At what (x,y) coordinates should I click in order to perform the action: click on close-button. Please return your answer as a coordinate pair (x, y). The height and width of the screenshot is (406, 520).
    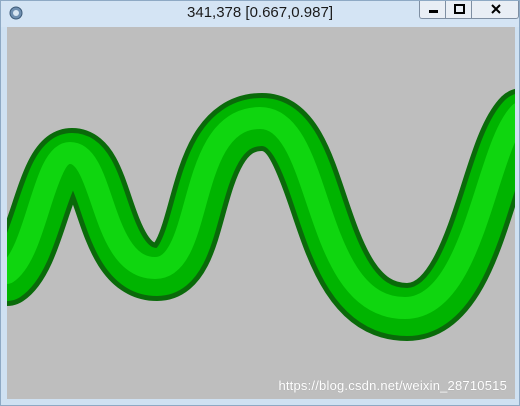
    Looking at the image, I should click on (495, 10).